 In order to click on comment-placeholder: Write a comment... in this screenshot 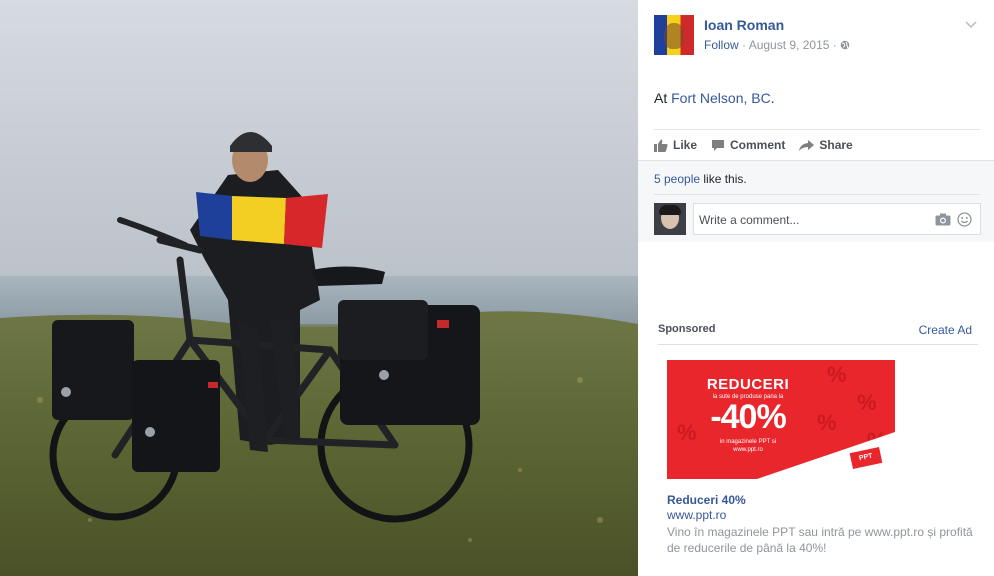, I will do `click(749, 220)`.